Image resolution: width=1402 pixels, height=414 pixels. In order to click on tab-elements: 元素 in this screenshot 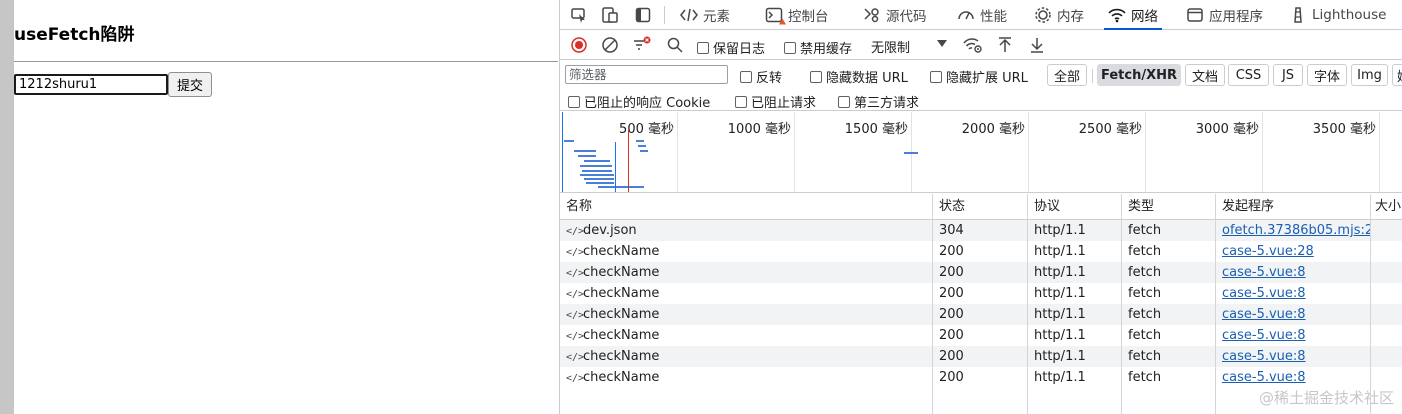, I will do `click(705, 14)`.